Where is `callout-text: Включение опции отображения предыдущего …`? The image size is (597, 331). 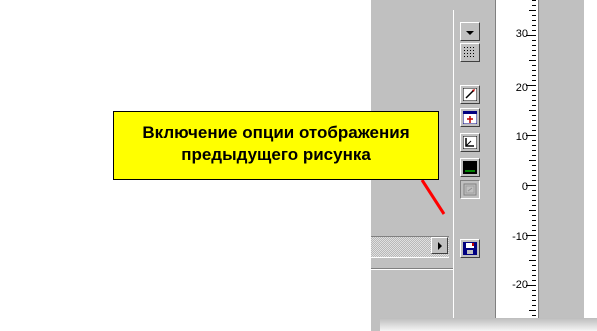
callout-text: Включение опции отображения предыдущего … is located at coordinates (276, 144).